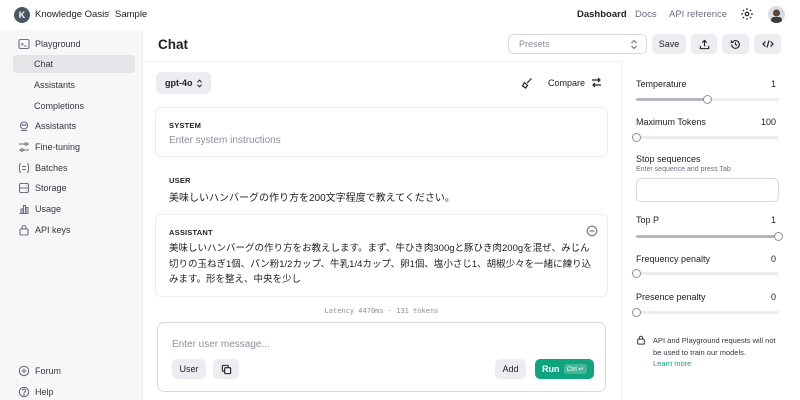  Describe the element at coordinates (648, 220) in the screenshot. I see `top-p-label: Top P` at that location.